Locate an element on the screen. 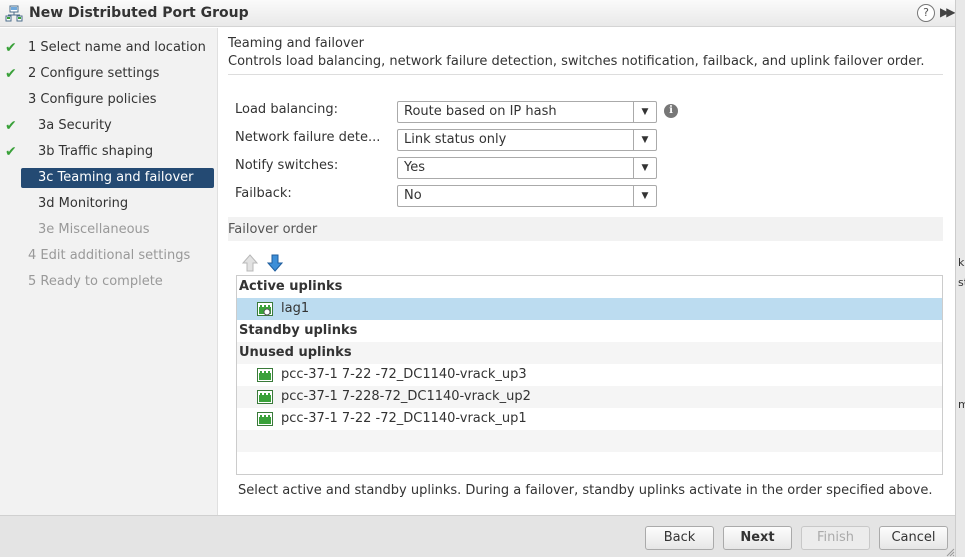 The image size is (965, 557). step-label: 3e Miscellaneous is located at coordinates (94, 229).